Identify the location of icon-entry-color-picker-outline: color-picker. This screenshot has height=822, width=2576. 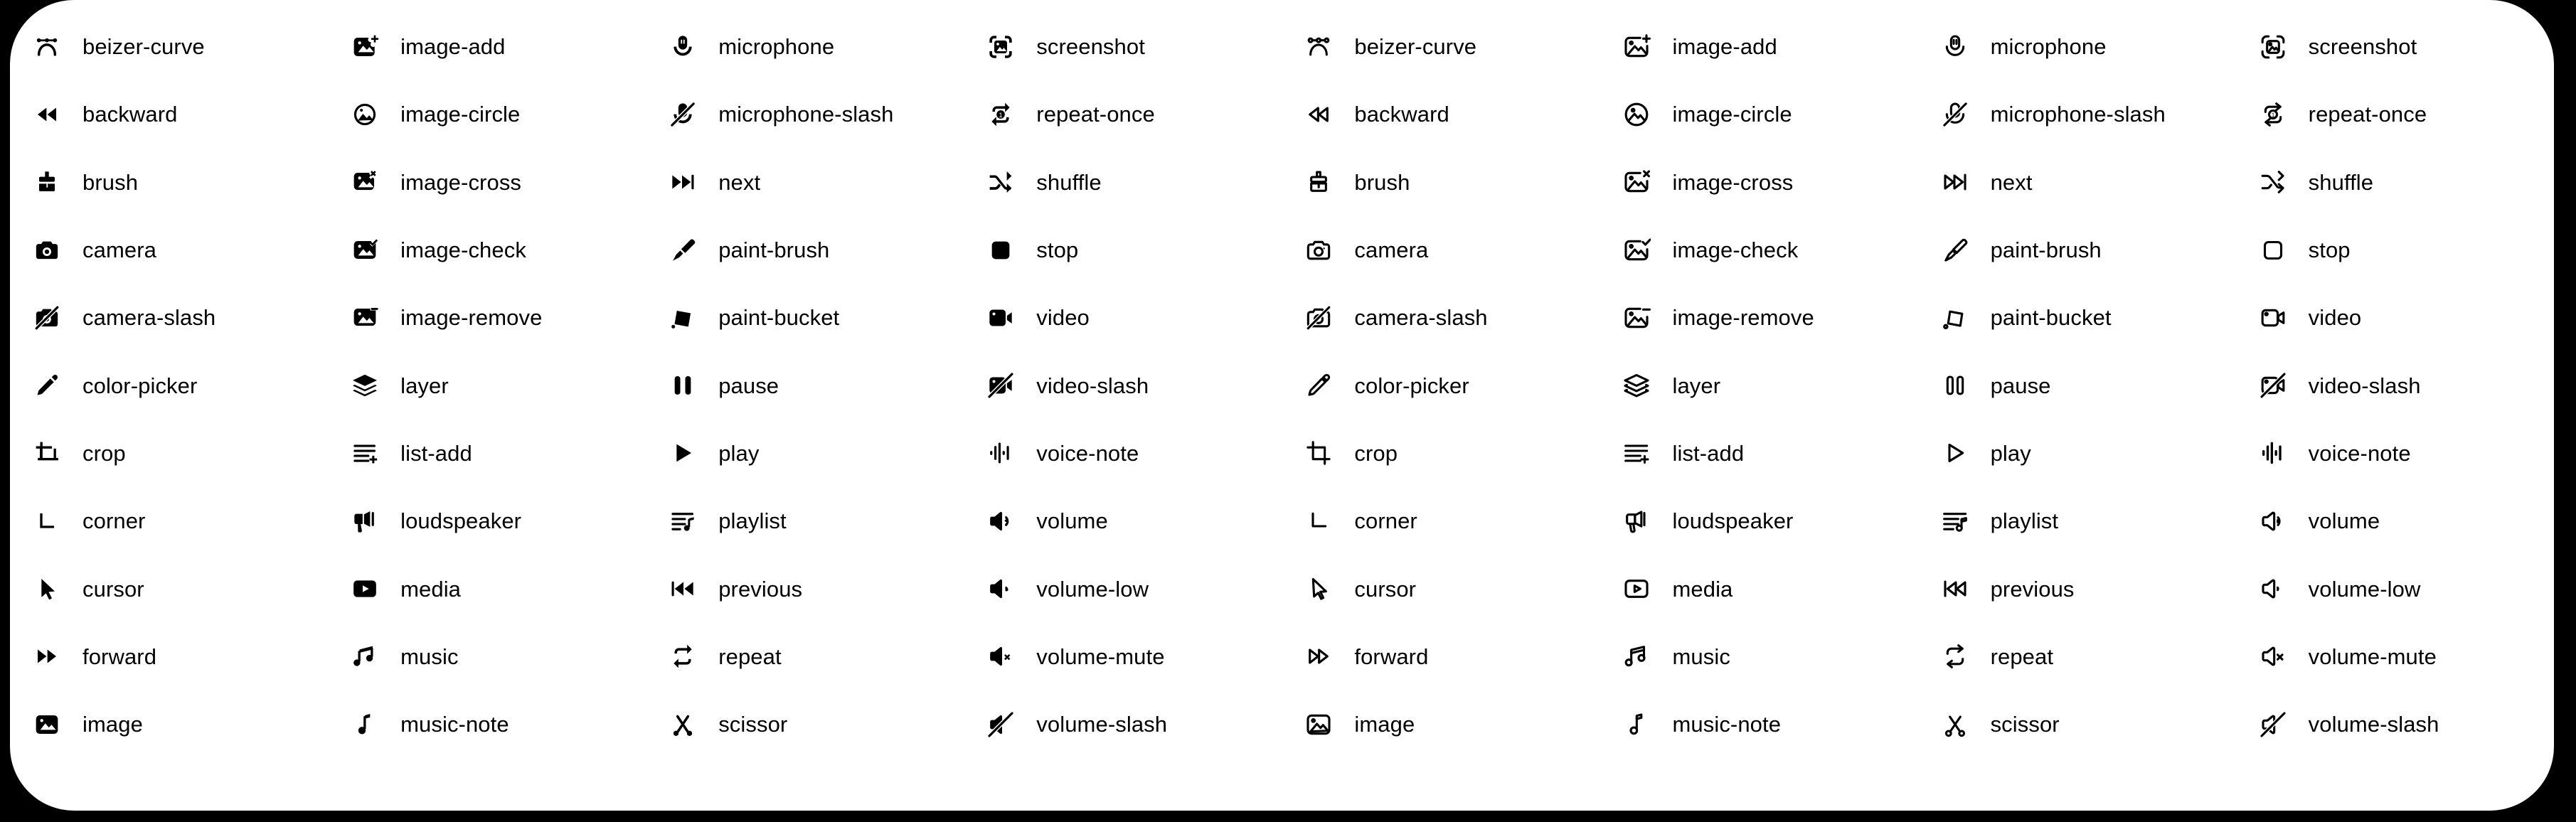
(1441, 385).